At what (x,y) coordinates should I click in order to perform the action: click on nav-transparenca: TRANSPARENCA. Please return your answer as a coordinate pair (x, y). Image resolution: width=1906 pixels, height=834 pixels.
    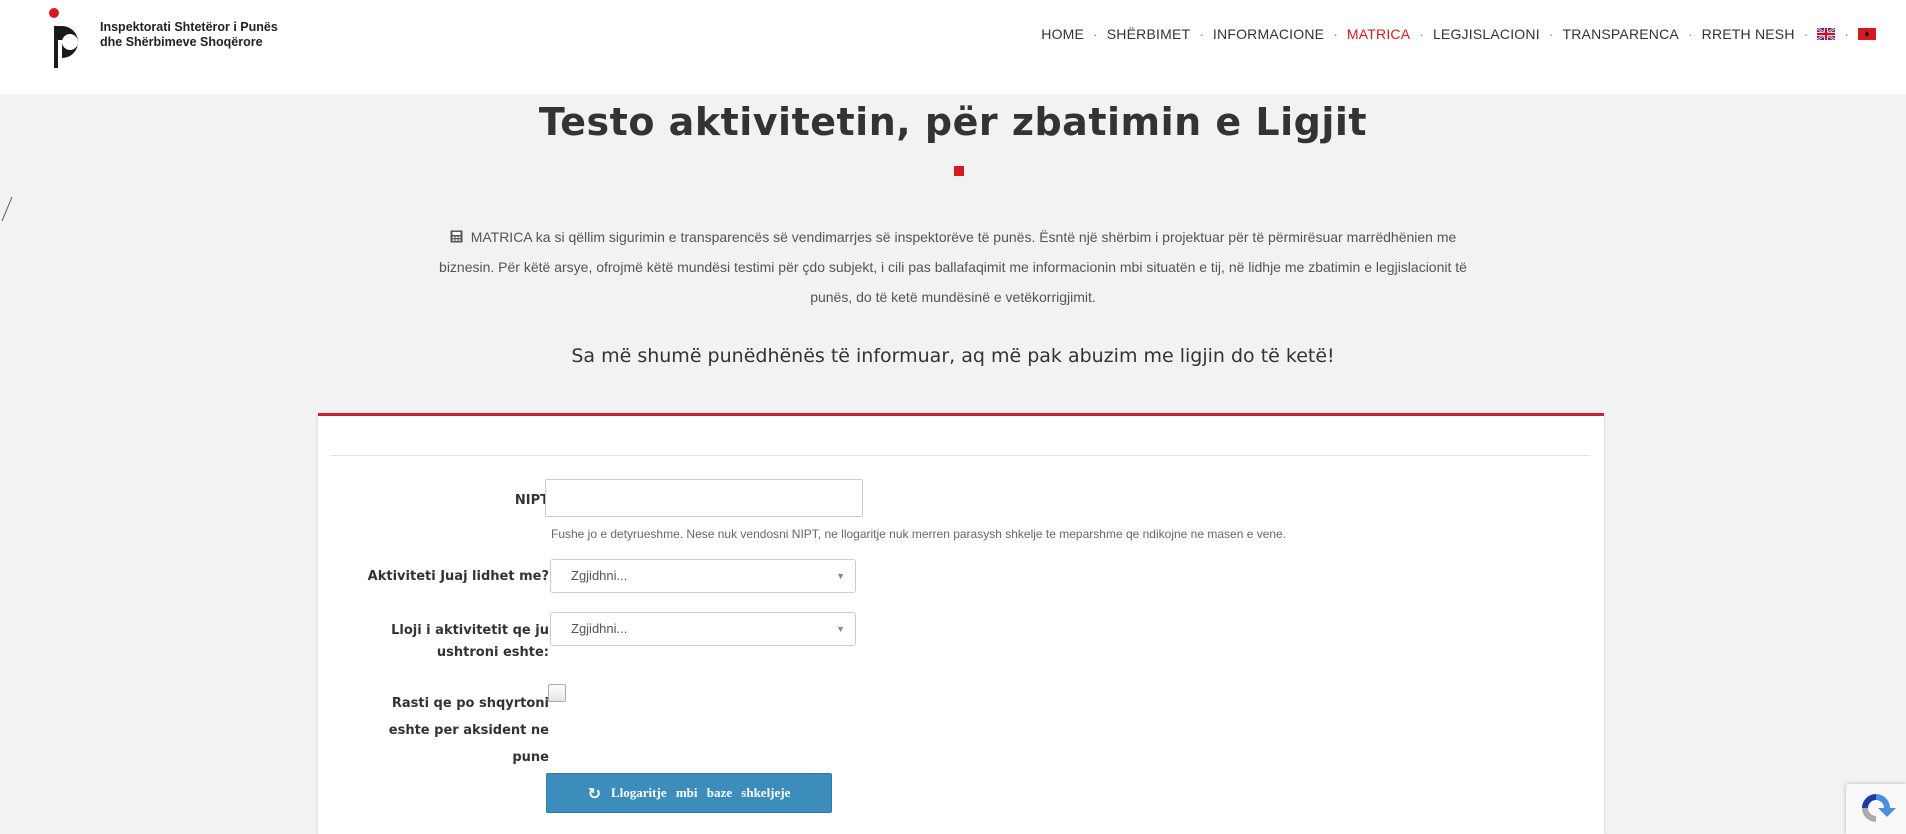
    Looking at the image, I should click on (1620, 34).